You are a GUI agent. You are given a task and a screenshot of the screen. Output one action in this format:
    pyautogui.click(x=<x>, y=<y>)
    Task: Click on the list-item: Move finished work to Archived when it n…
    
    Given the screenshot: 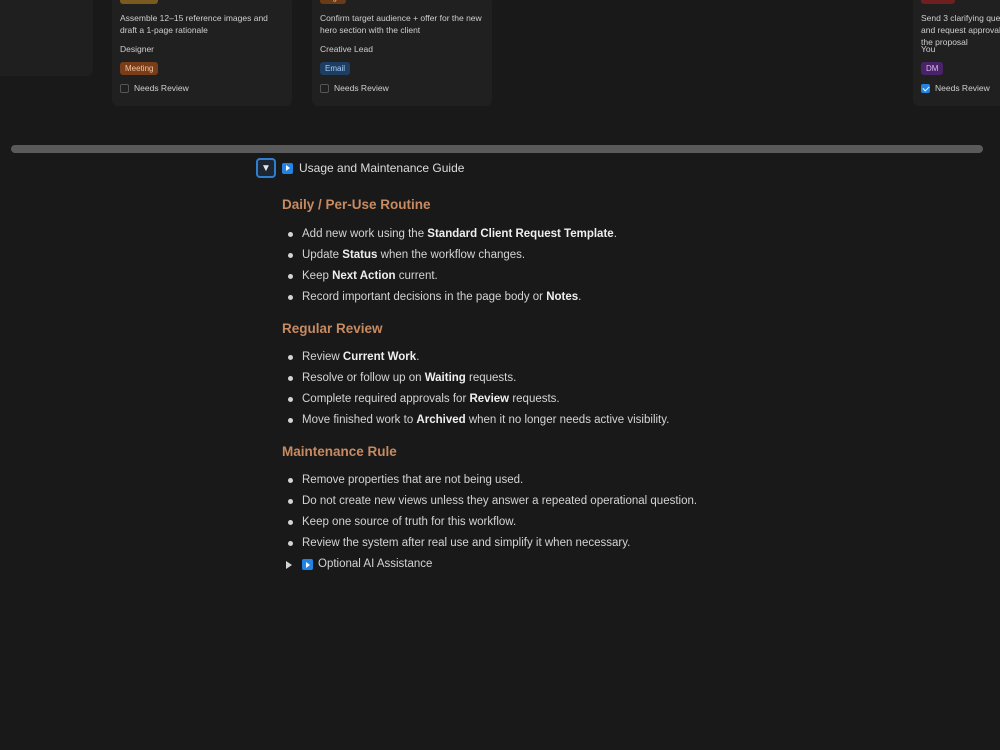 What is the action you would take?
    pyautogui.click(x=582, y=420)
    